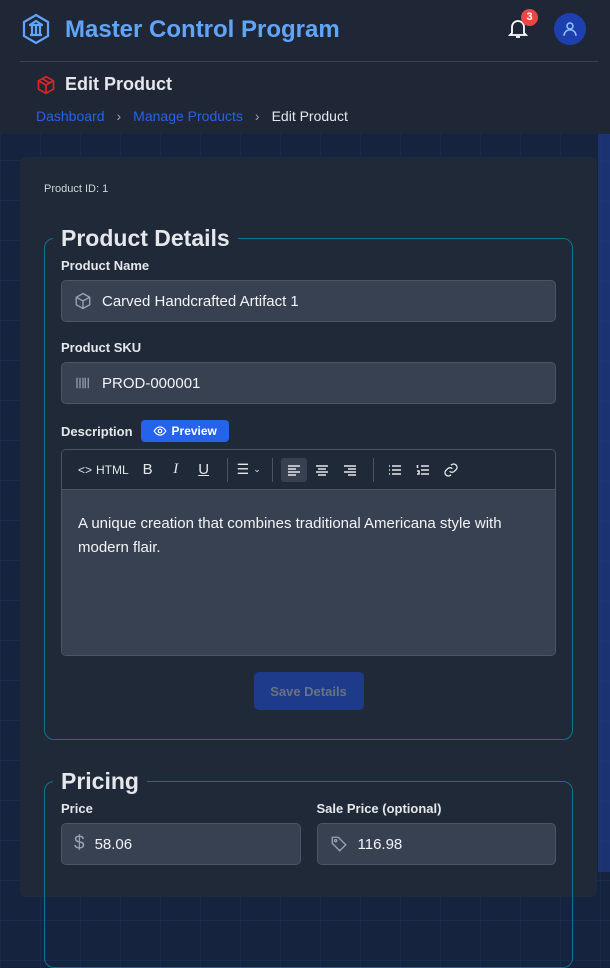  I want to click on align-right-button, so click(350, 470).